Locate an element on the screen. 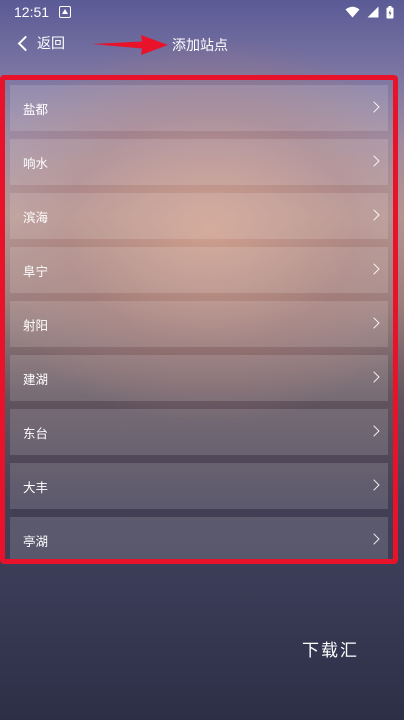 This screenshot has height=720, width=404. app-header: 返回 添加站点 is located at coordinates (202, 44).